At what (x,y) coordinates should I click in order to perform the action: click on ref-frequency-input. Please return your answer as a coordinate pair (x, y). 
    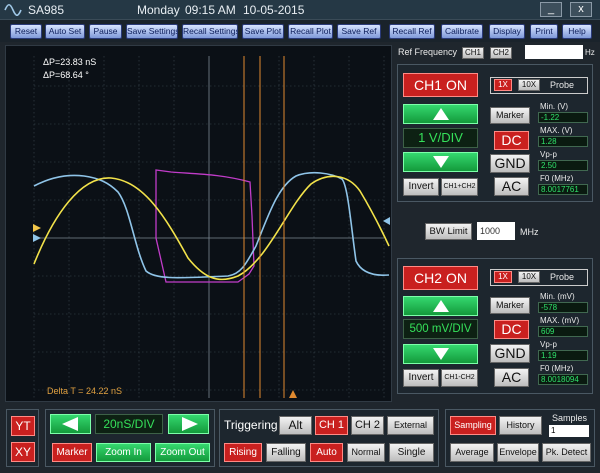
    Looking at the image, I should click on (554, 52).